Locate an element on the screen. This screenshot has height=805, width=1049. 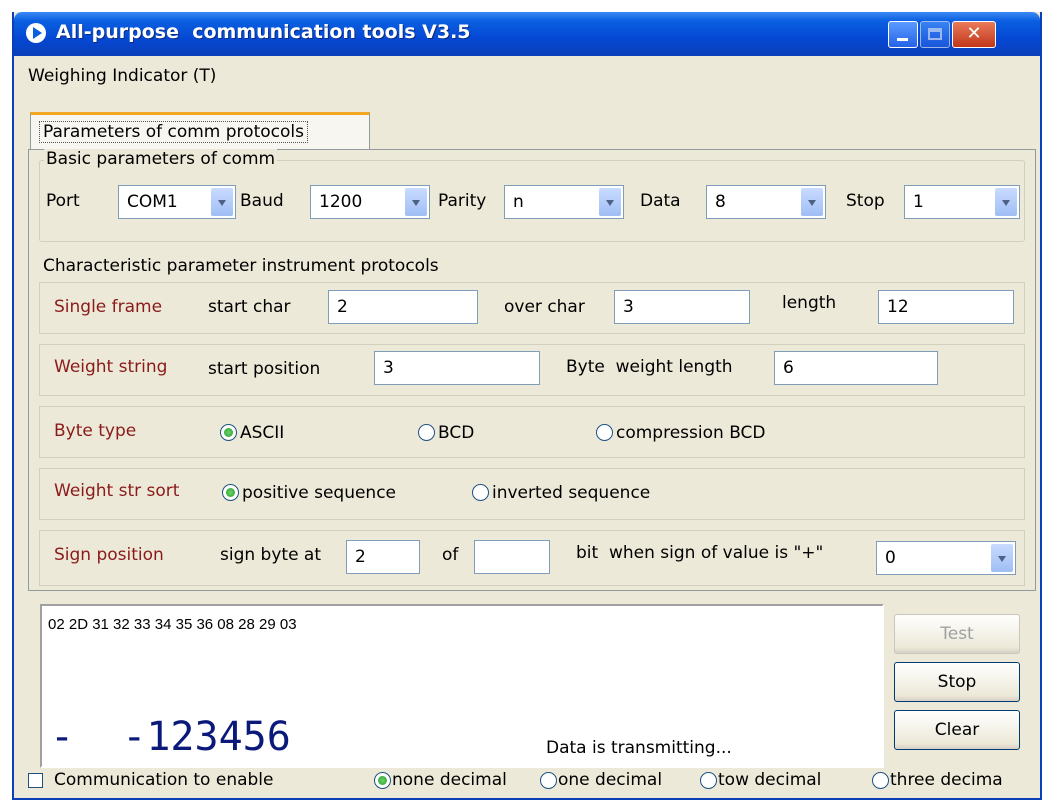
stop-button: Stop is located at coordinates (957, 682).